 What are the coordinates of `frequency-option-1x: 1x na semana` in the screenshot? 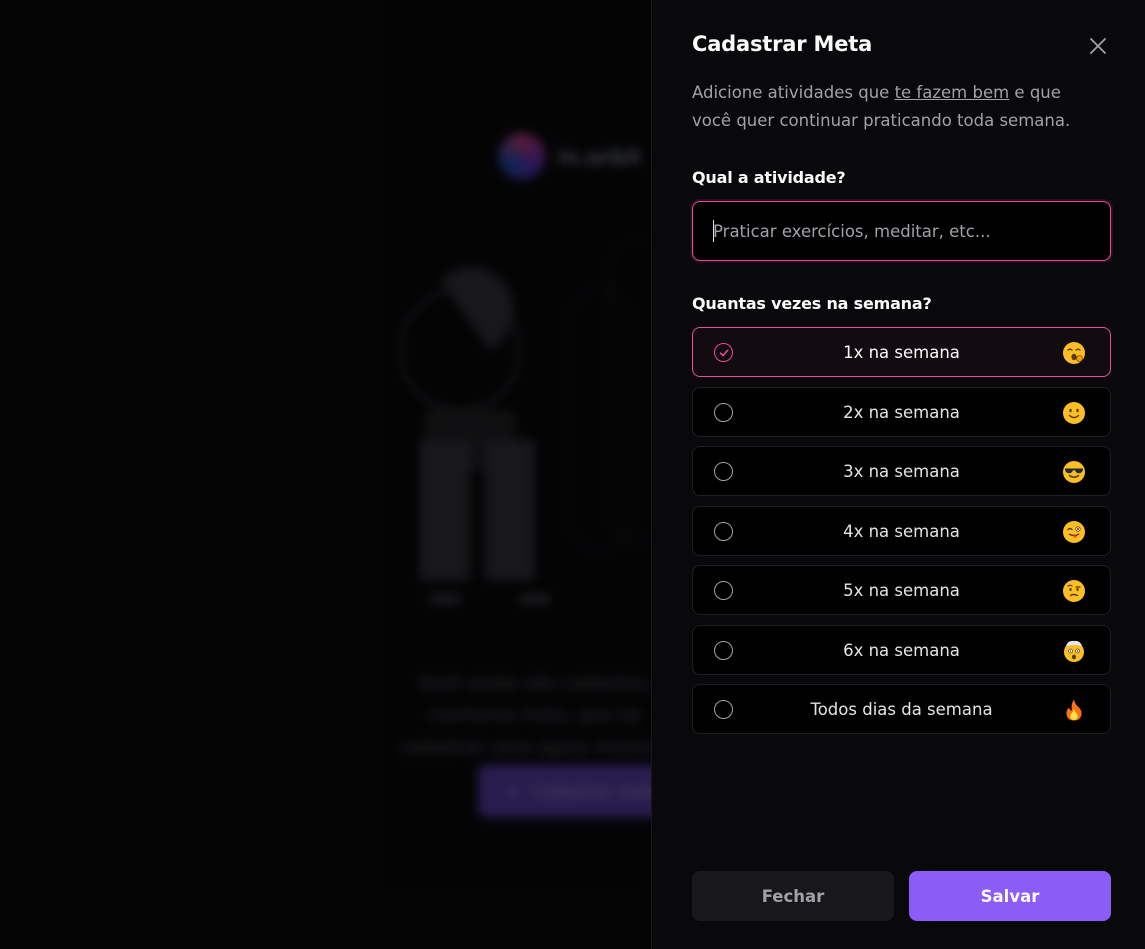 It's located at (901, 352).